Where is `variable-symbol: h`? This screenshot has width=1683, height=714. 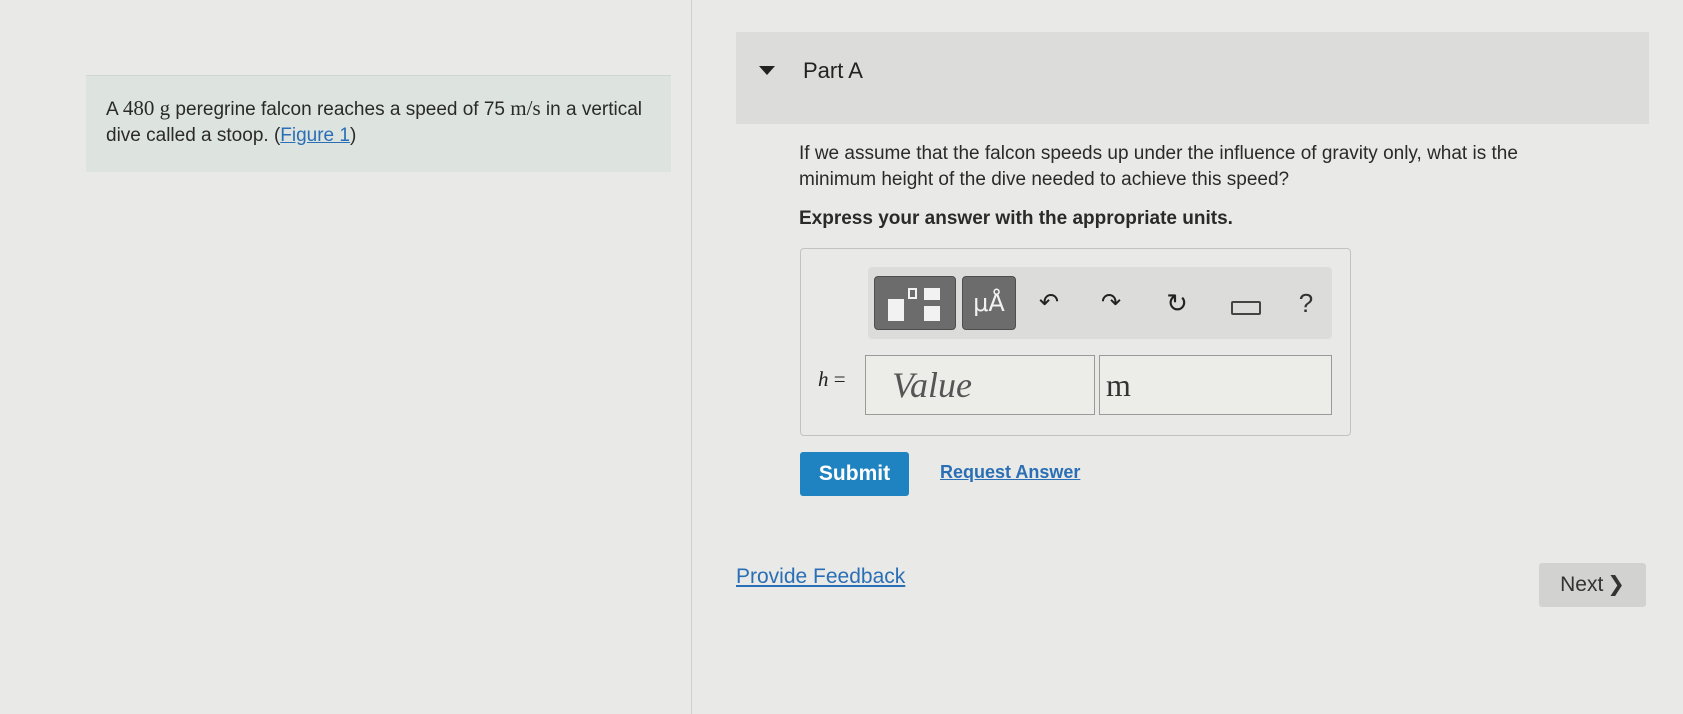
variable-symbol: h is located at coordinates (823, 379).